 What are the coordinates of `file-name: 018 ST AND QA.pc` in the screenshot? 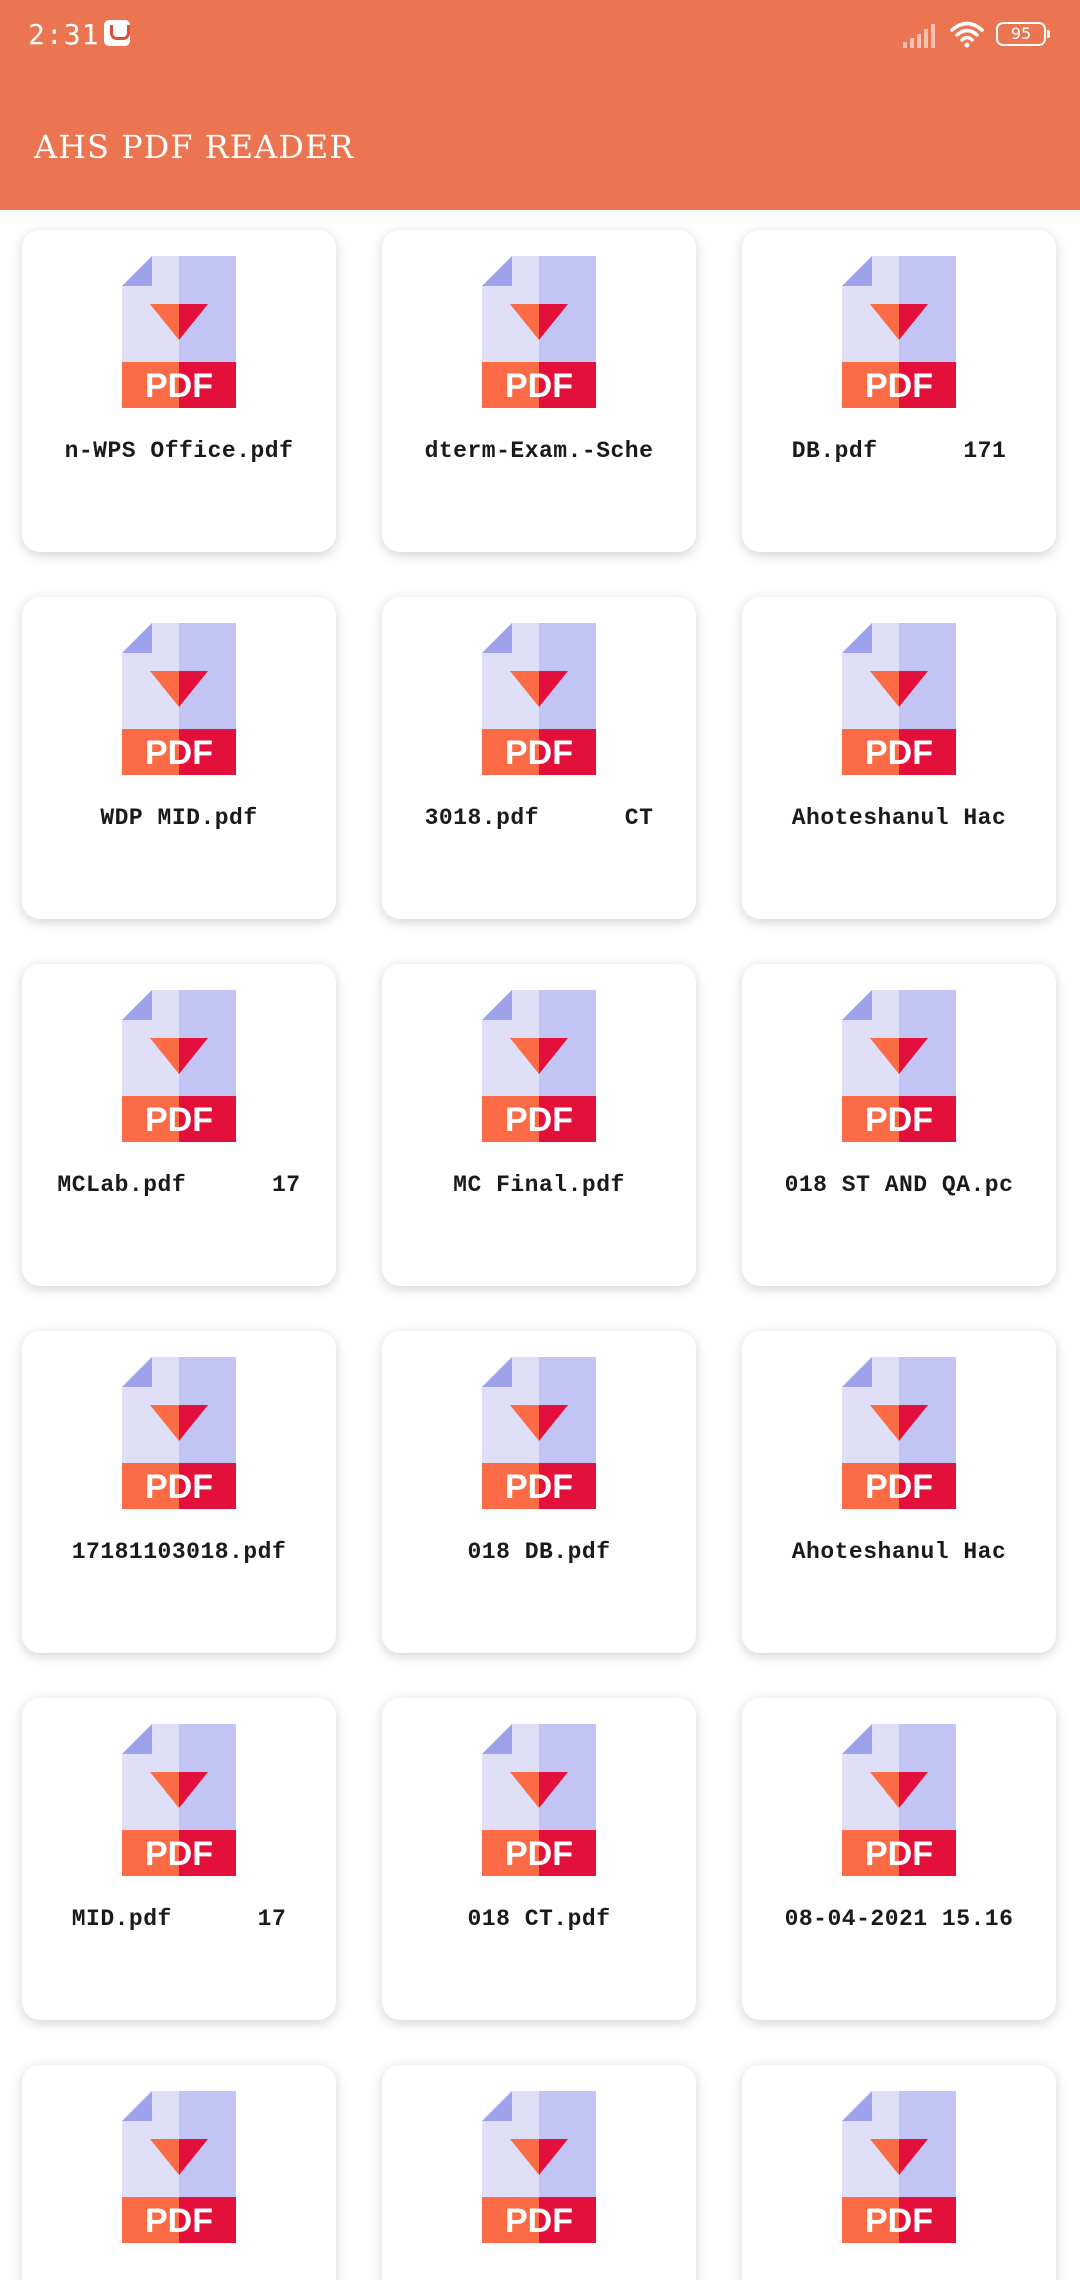 It's located at (899, 1185).